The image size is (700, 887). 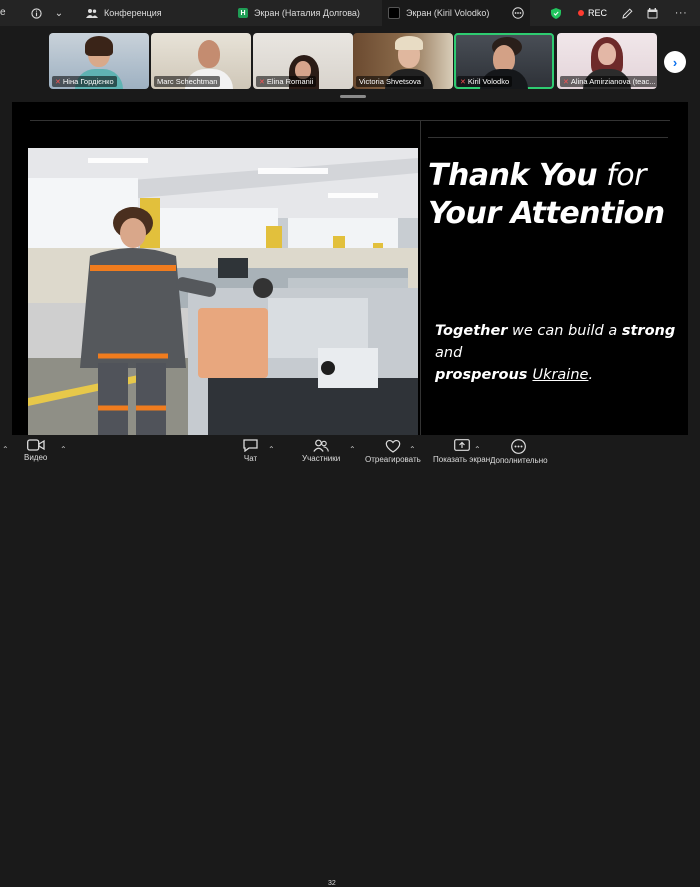 I want to click on people-icon, so click(x=92, y=13).